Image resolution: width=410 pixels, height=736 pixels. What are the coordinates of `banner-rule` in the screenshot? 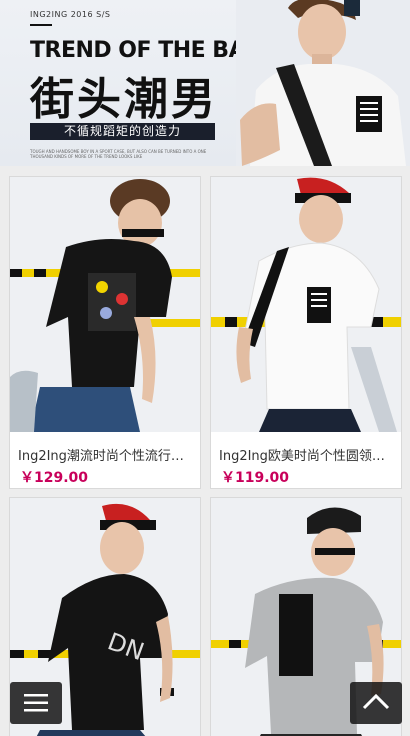 It's located at (41, 25).